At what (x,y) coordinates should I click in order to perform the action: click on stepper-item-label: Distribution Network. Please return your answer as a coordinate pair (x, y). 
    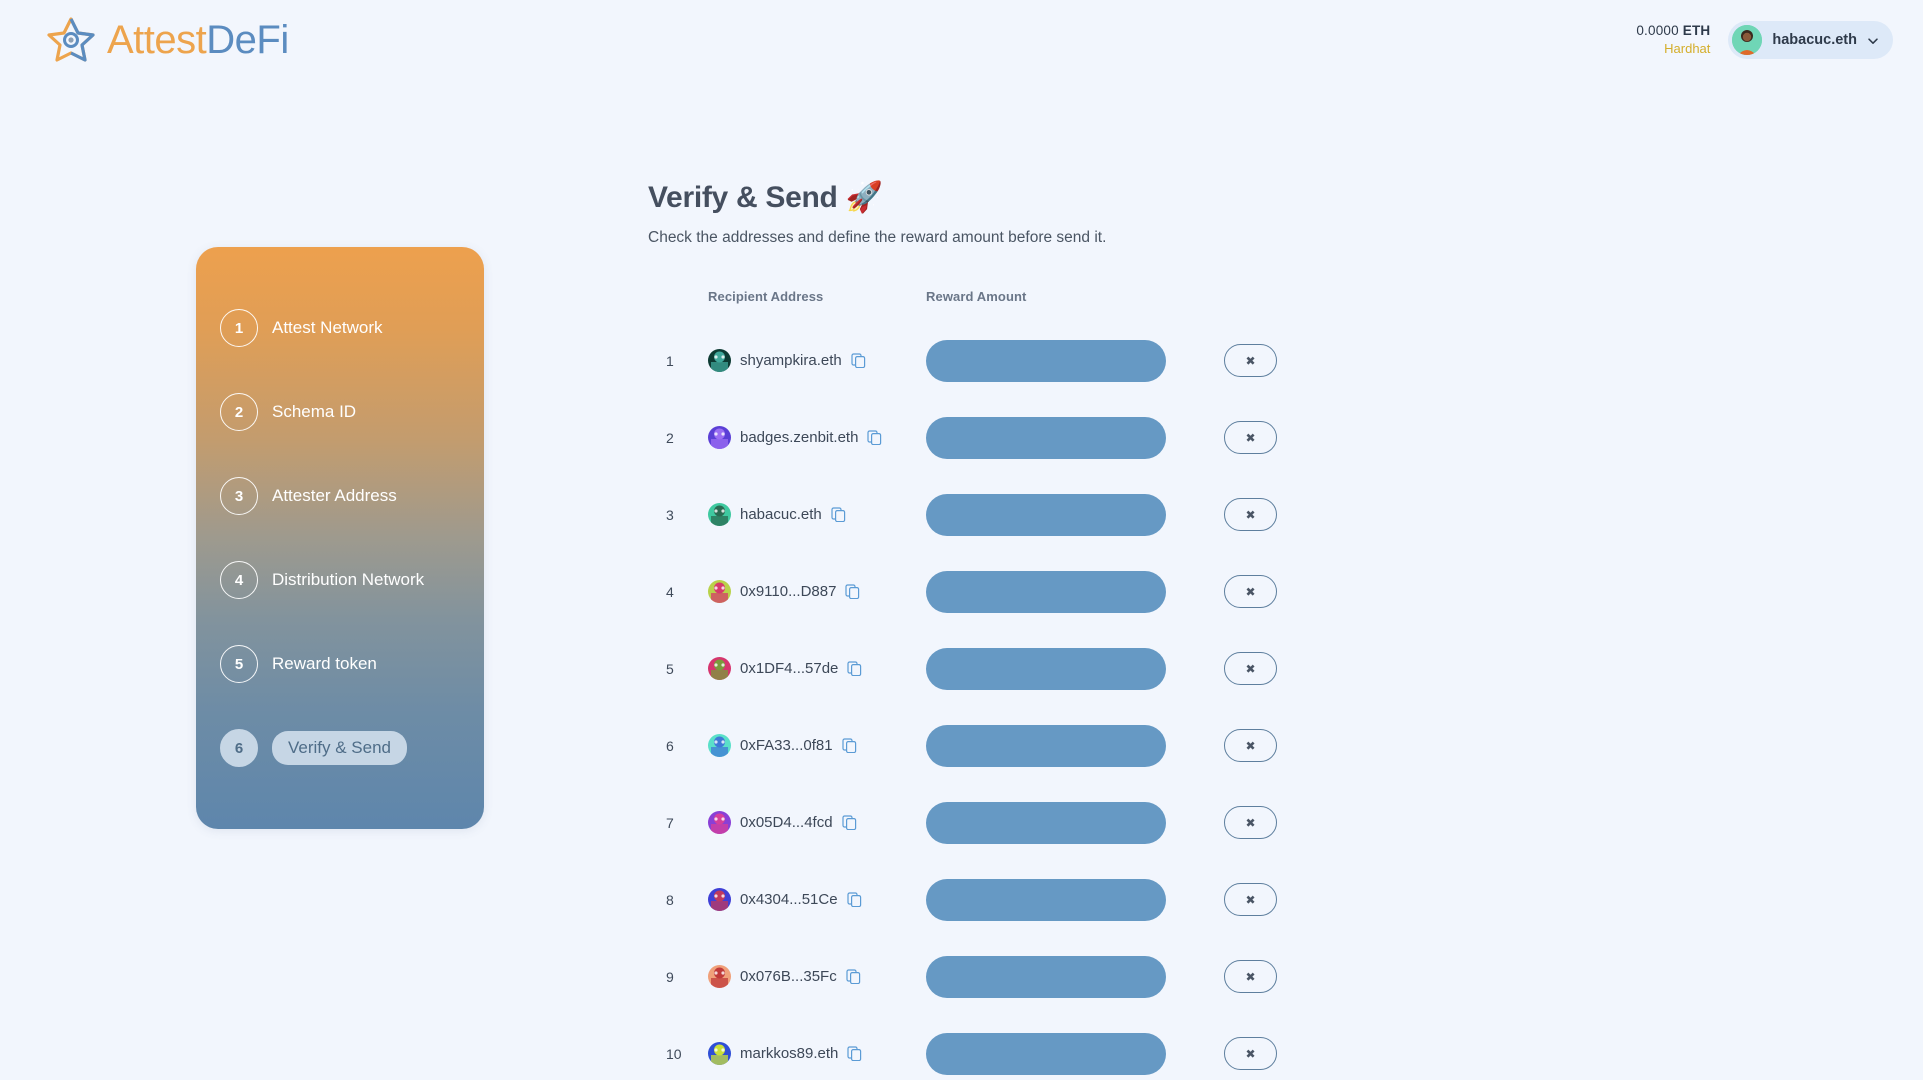
    Looking at the image, I should click on (348, 579).